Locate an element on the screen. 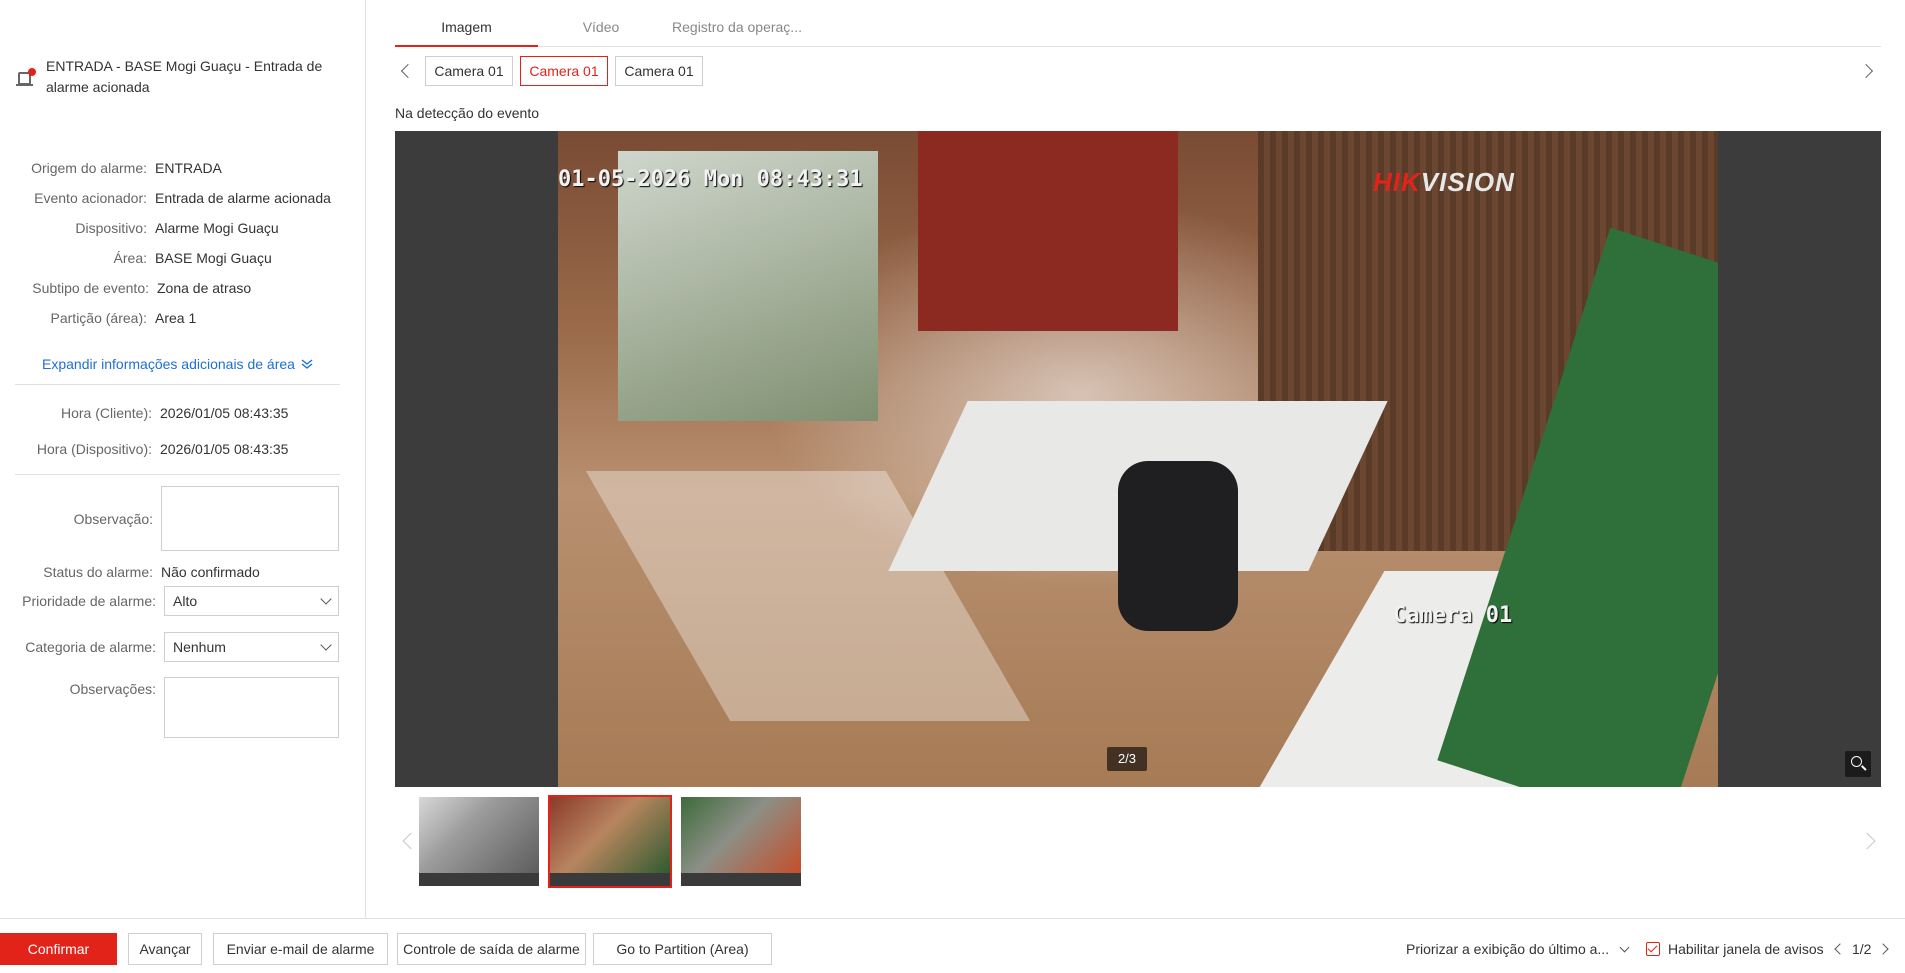  detail-row-origem: Origem do alarme: ENTRADA is located at coordinates (183, 168).